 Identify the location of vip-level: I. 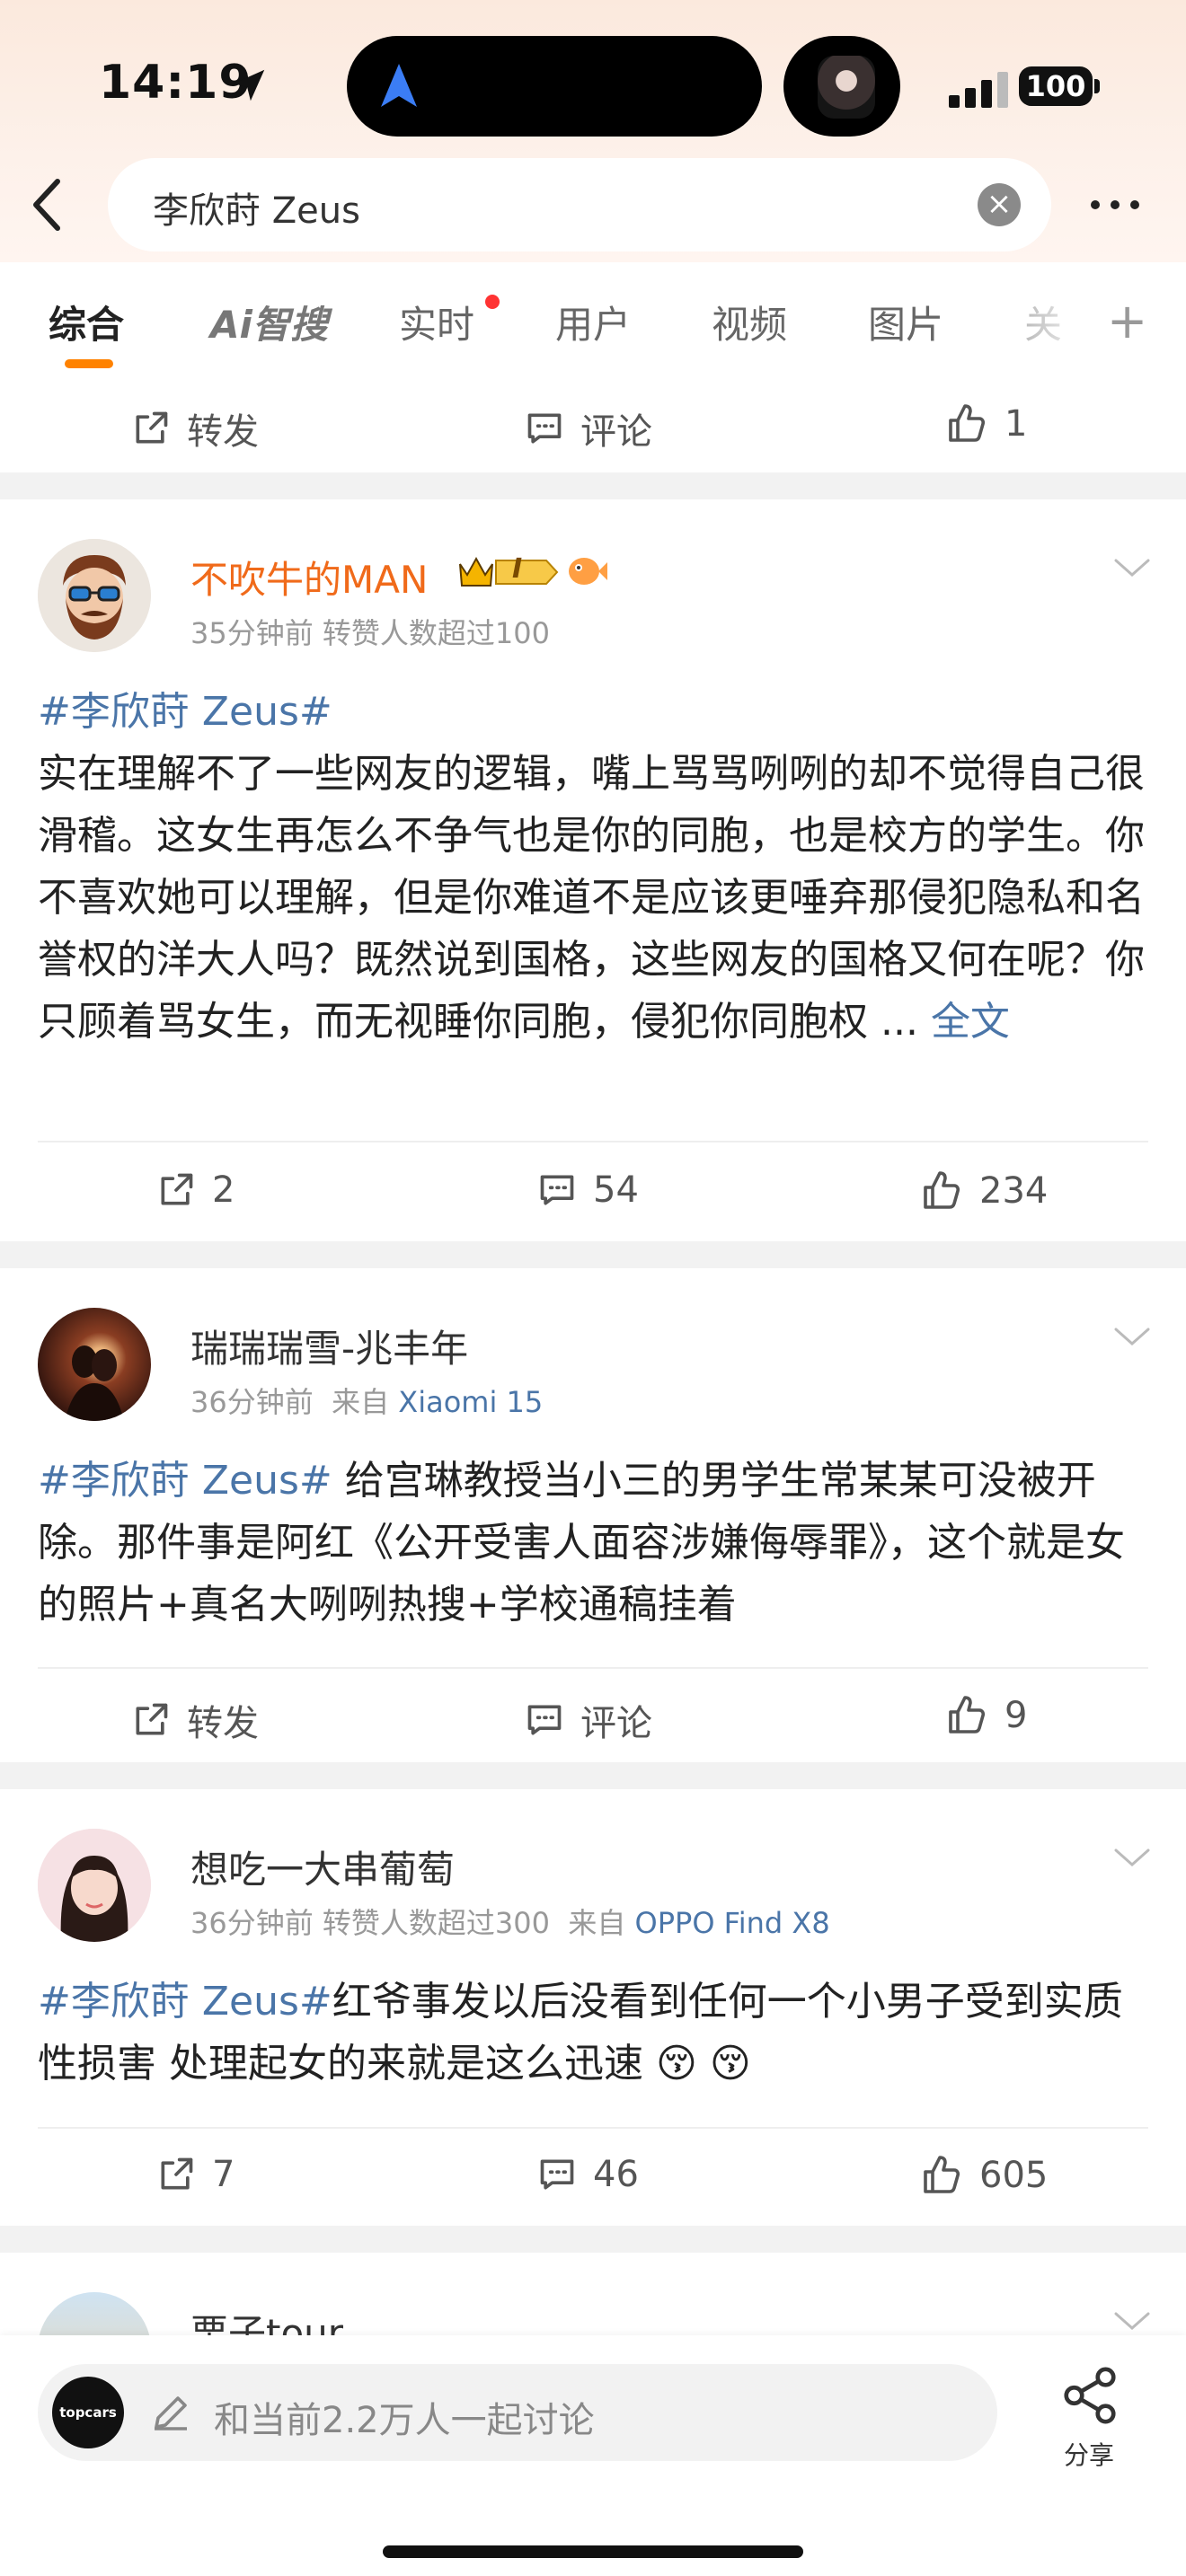
(517, 569).